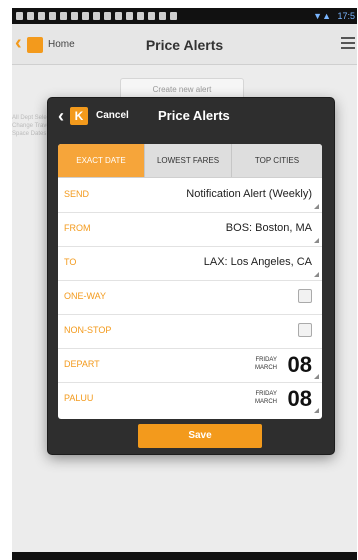 The image size is (358, 560). Describe the element at coordinates (70, 262) in the screenshot. I see `to-label: TO` at that location.